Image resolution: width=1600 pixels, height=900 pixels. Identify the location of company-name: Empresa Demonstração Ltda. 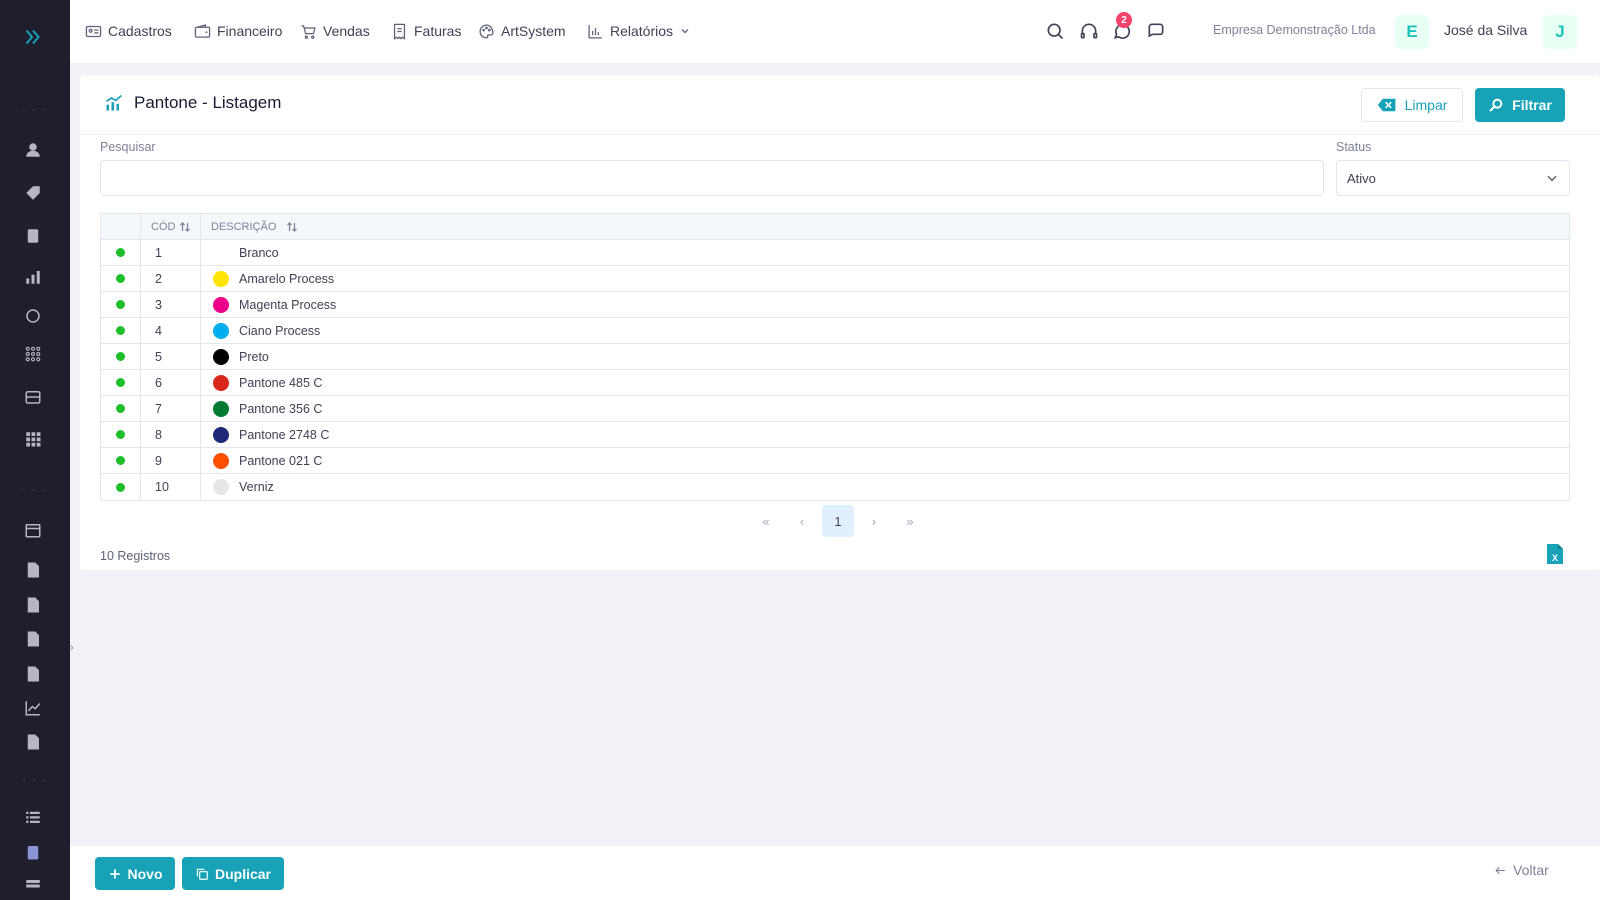
(1294, 30).